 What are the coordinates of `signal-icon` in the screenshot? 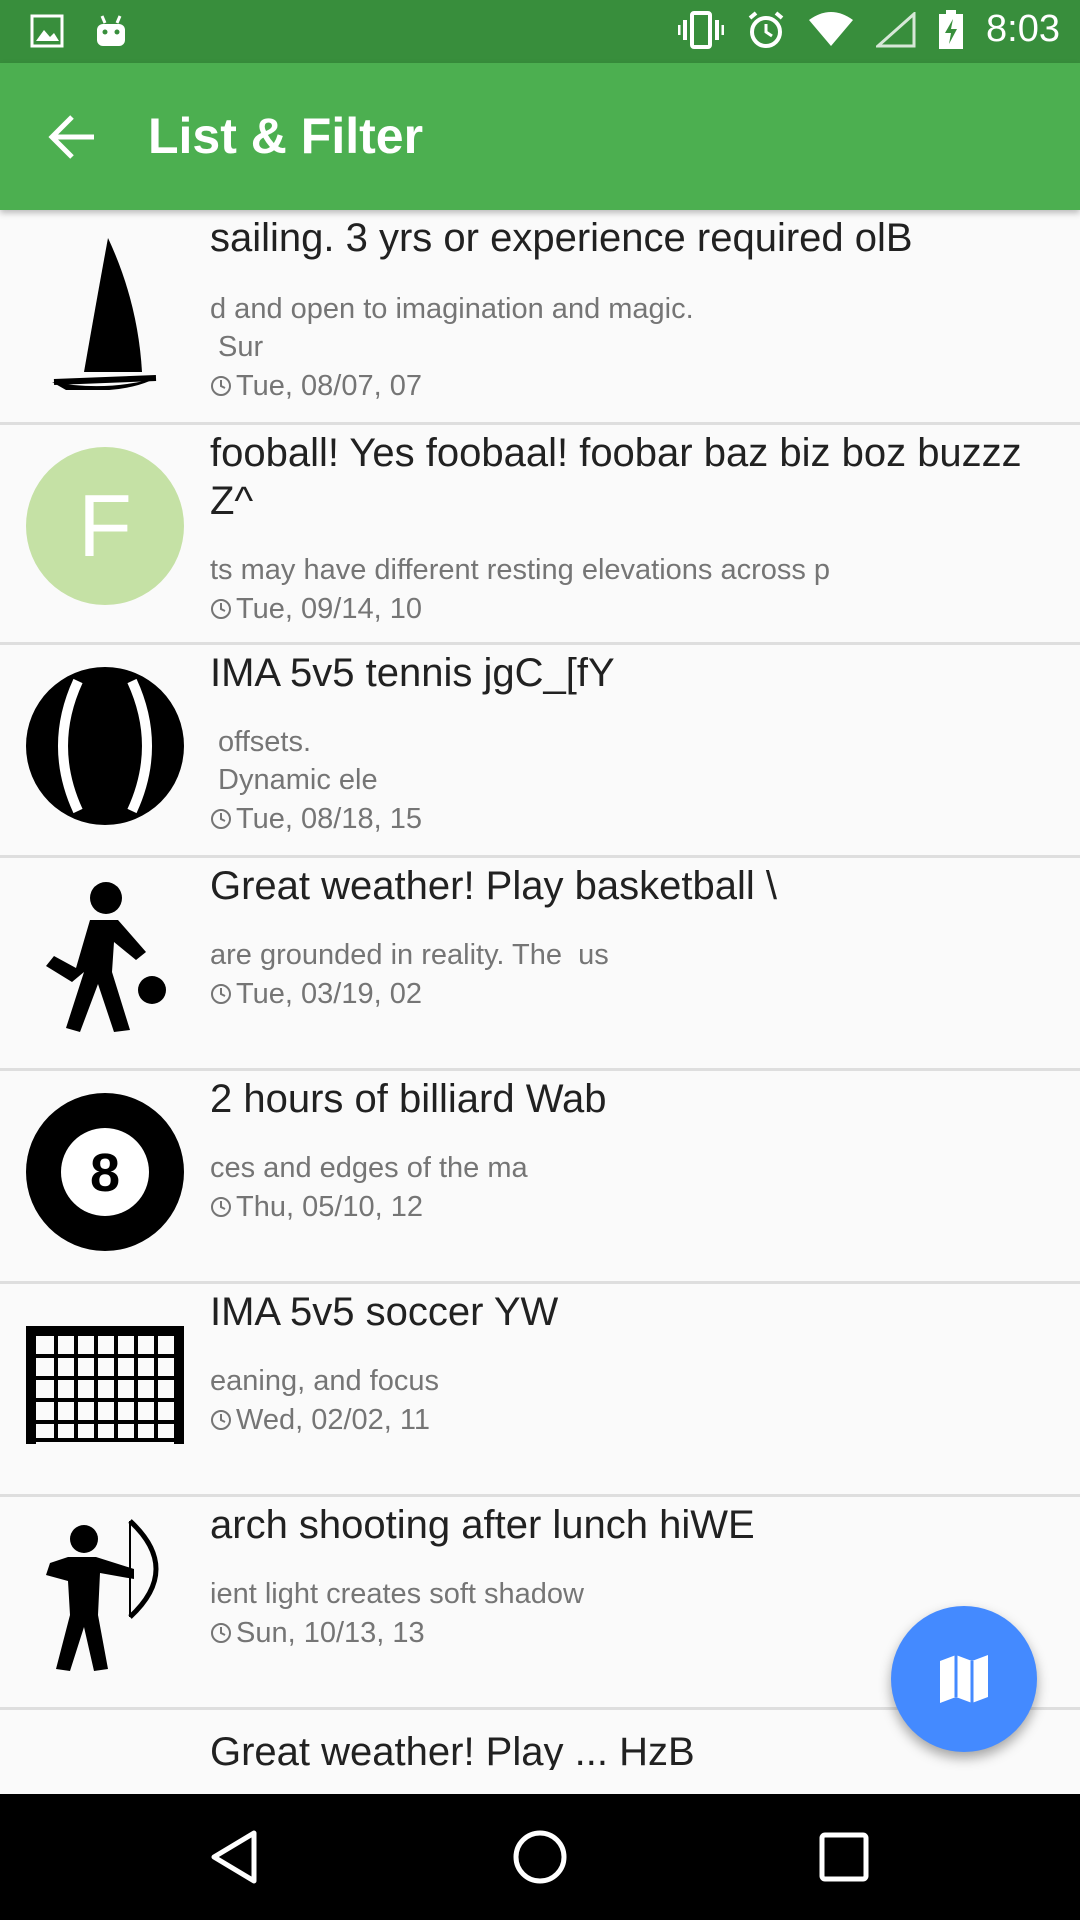 It's located at (896, 29).